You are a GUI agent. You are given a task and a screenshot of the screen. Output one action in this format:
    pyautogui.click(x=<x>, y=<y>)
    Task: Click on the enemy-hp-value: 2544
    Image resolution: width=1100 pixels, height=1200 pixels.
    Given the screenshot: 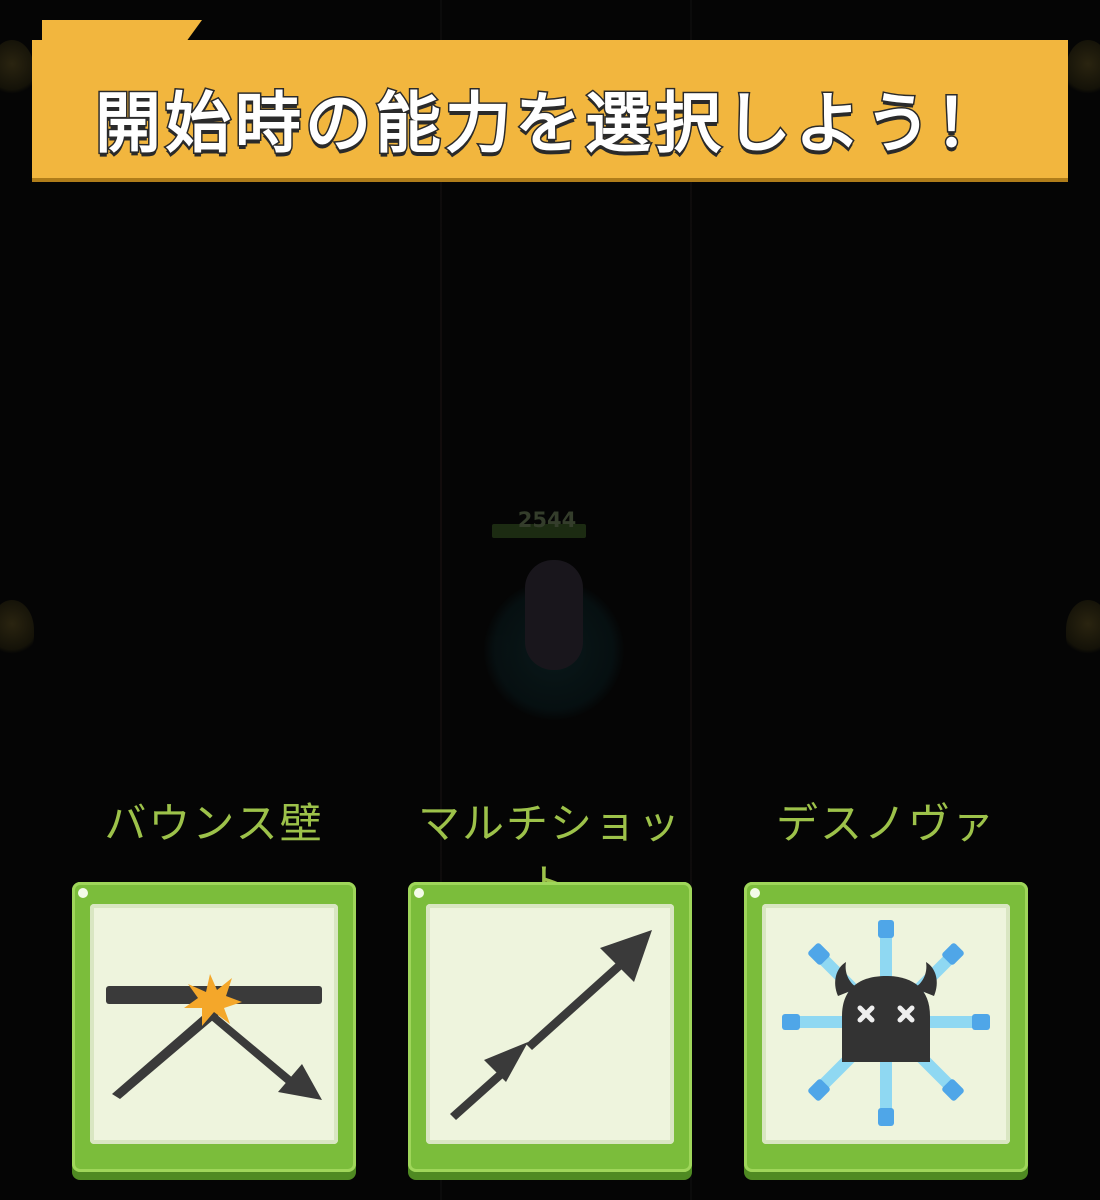 What is the action you would take?
    pyautogui.click(x=547, y=520)
    